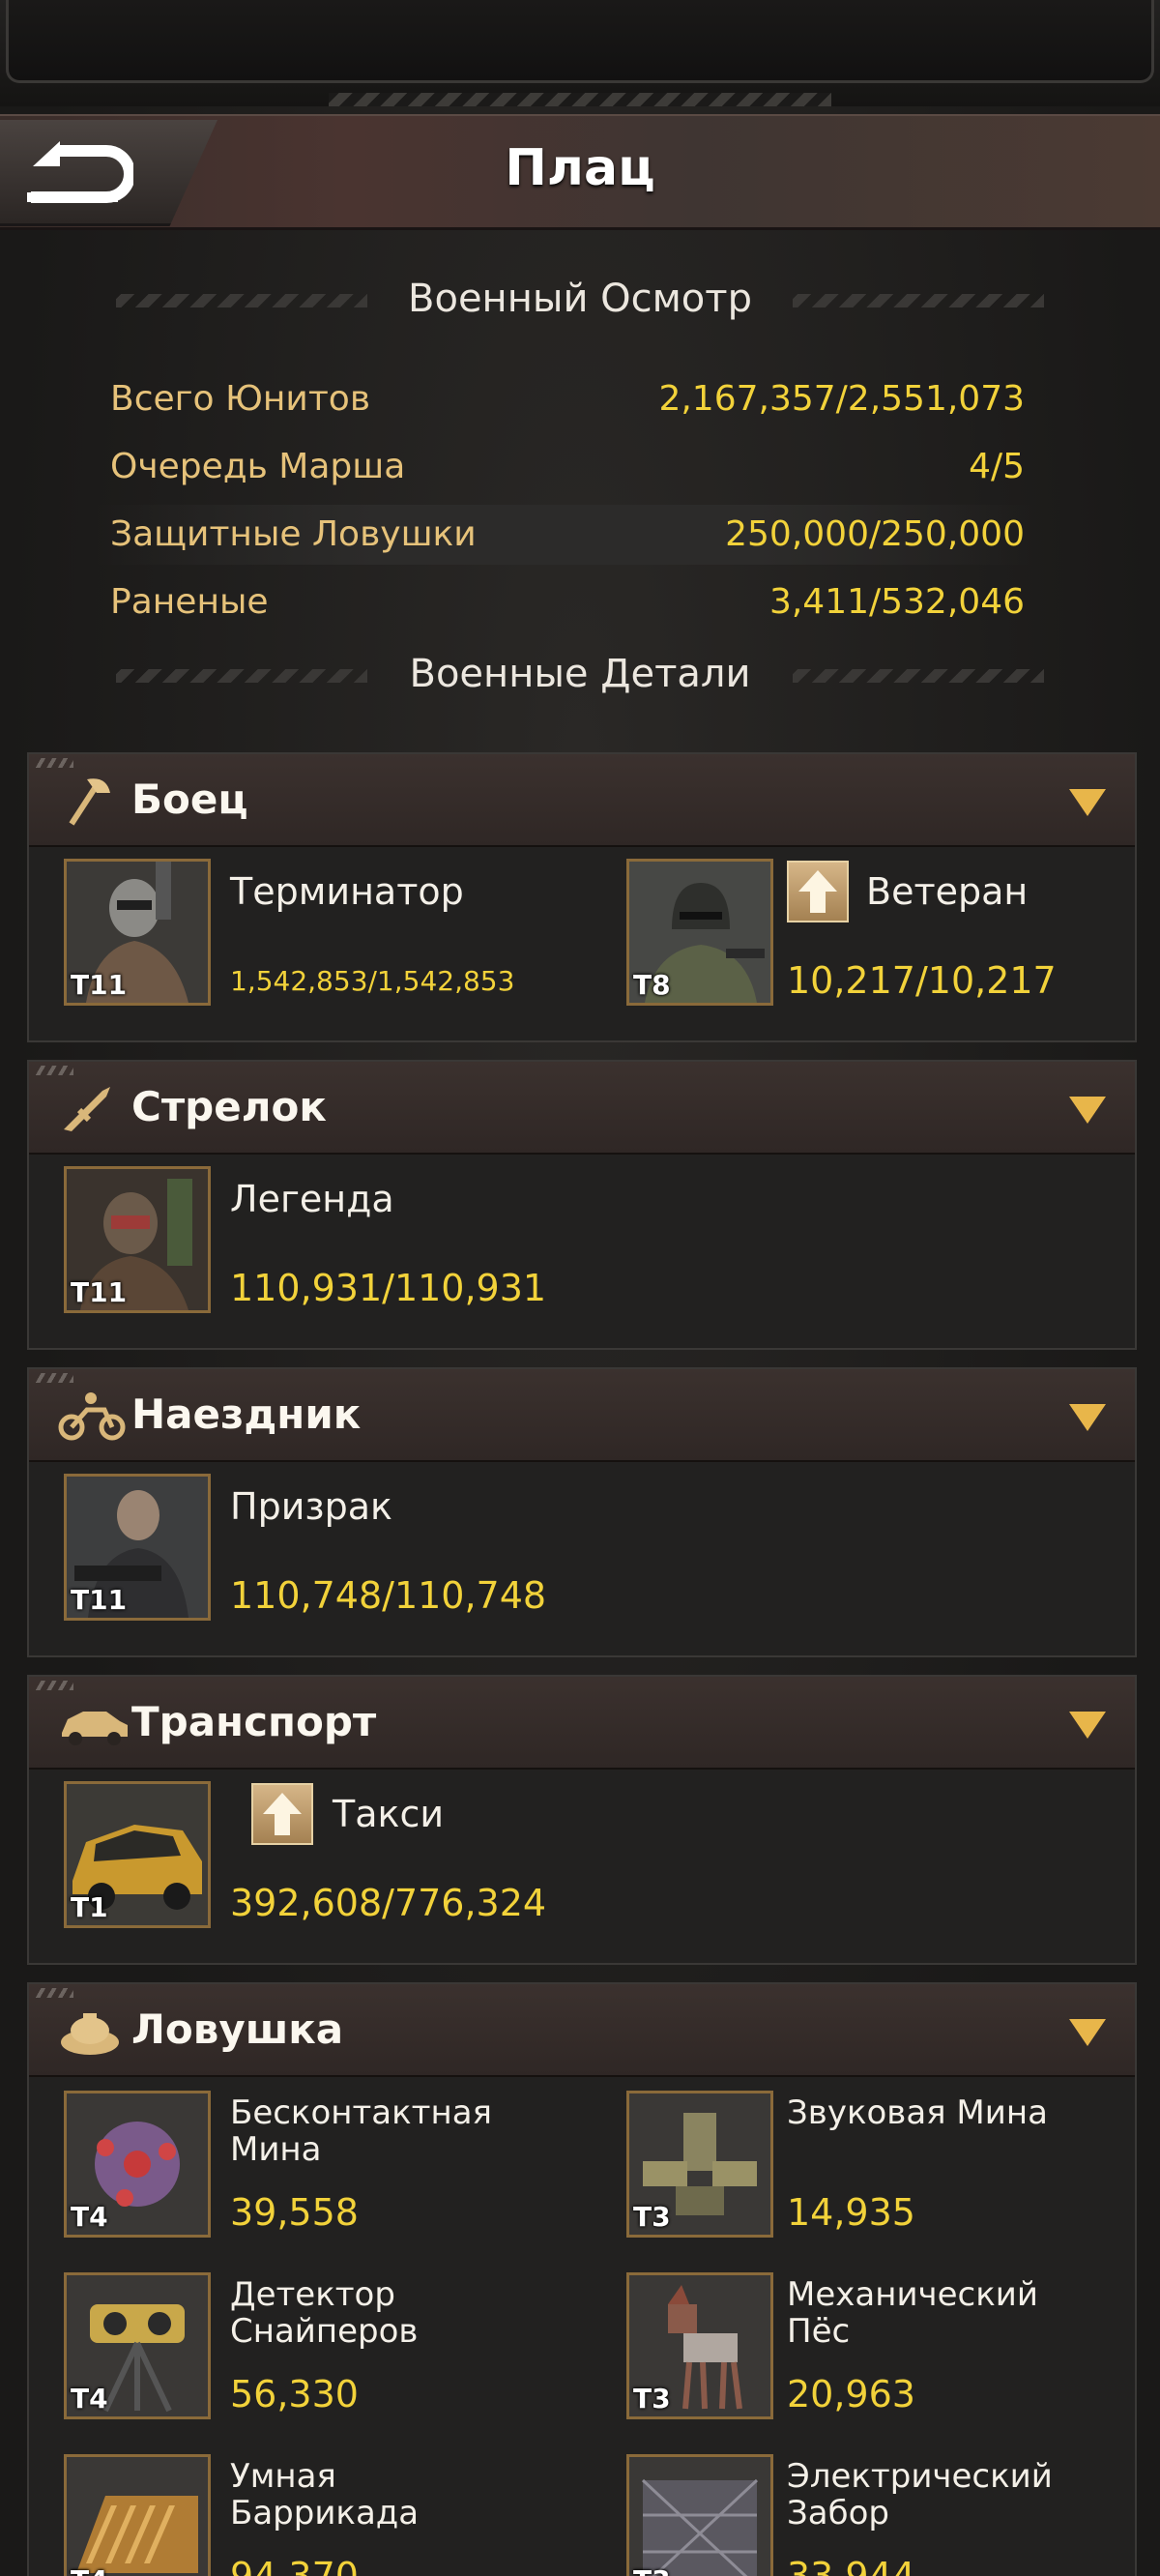 Image resolution: width=1160 pixels, height=2576 pixels. What do you see at coordinates (247, 1414) in the screenshot?
I see `category-title: Наездник` at bounding box center [247, 1414].